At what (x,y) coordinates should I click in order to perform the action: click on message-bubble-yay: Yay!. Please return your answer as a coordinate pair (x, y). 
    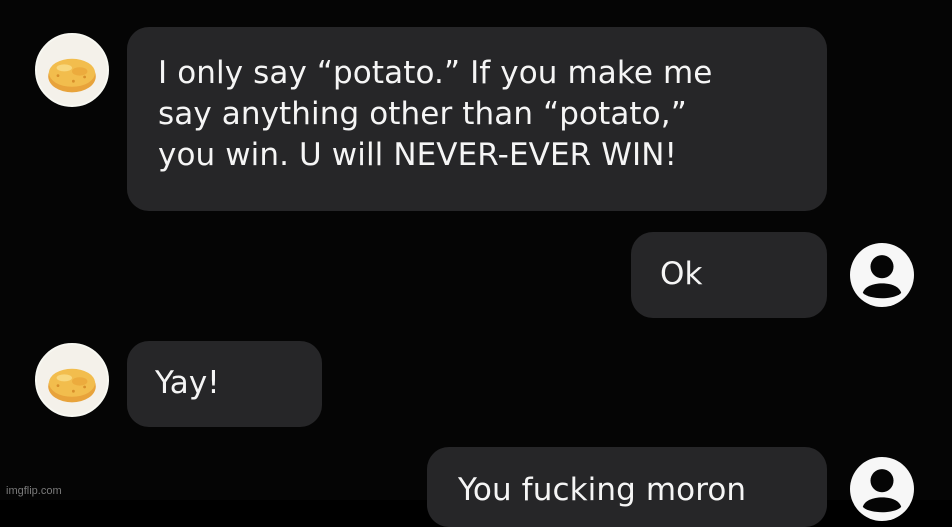
    Looking at the image, I should click on (224, 384).